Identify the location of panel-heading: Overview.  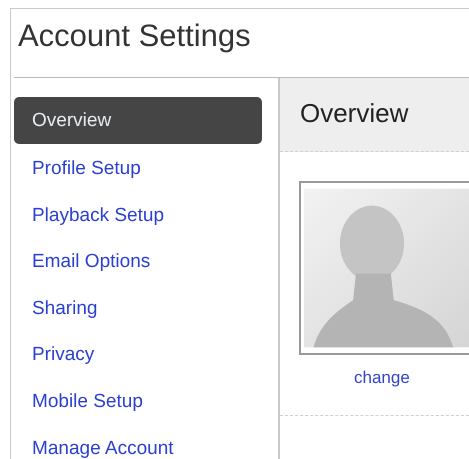
(354, 113).